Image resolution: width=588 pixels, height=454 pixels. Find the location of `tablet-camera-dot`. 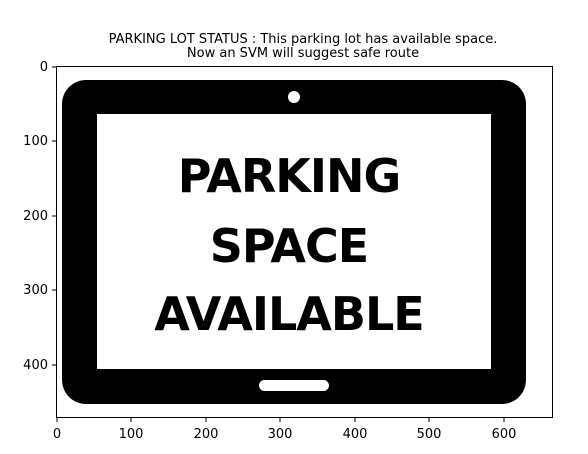

tablet-camera-dot is located at coordinates (294, 97).